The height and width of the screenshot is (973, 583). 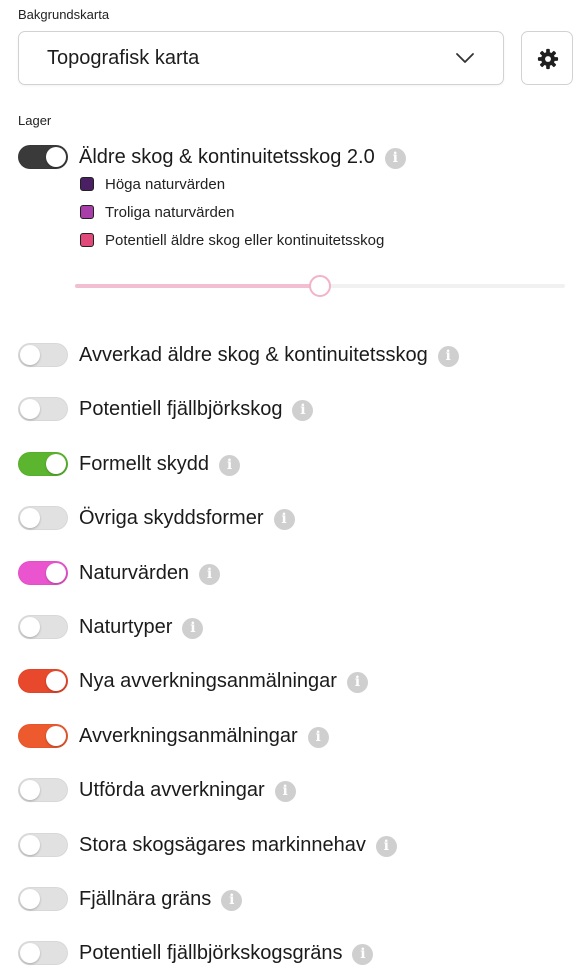 What do you see at coordinates (43, 736) in the screenshot?
I see `layer-toggle-avverkning` at bounding box center [43, 736].